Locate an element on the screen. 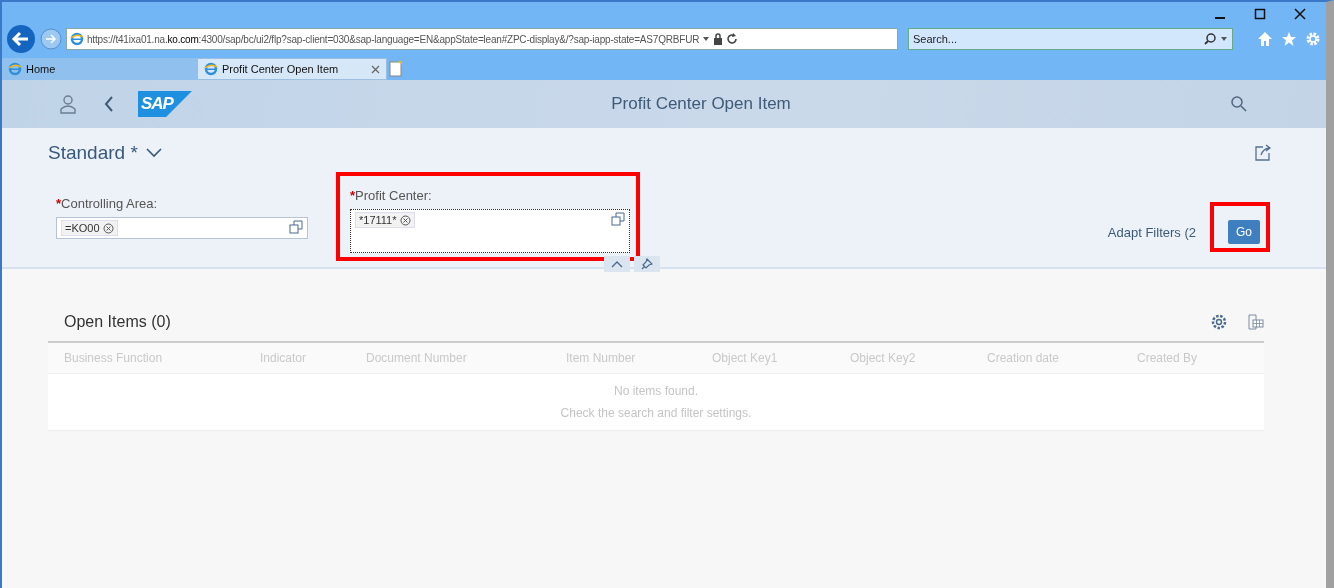  pin-icon is located at coordinates (647, 264).